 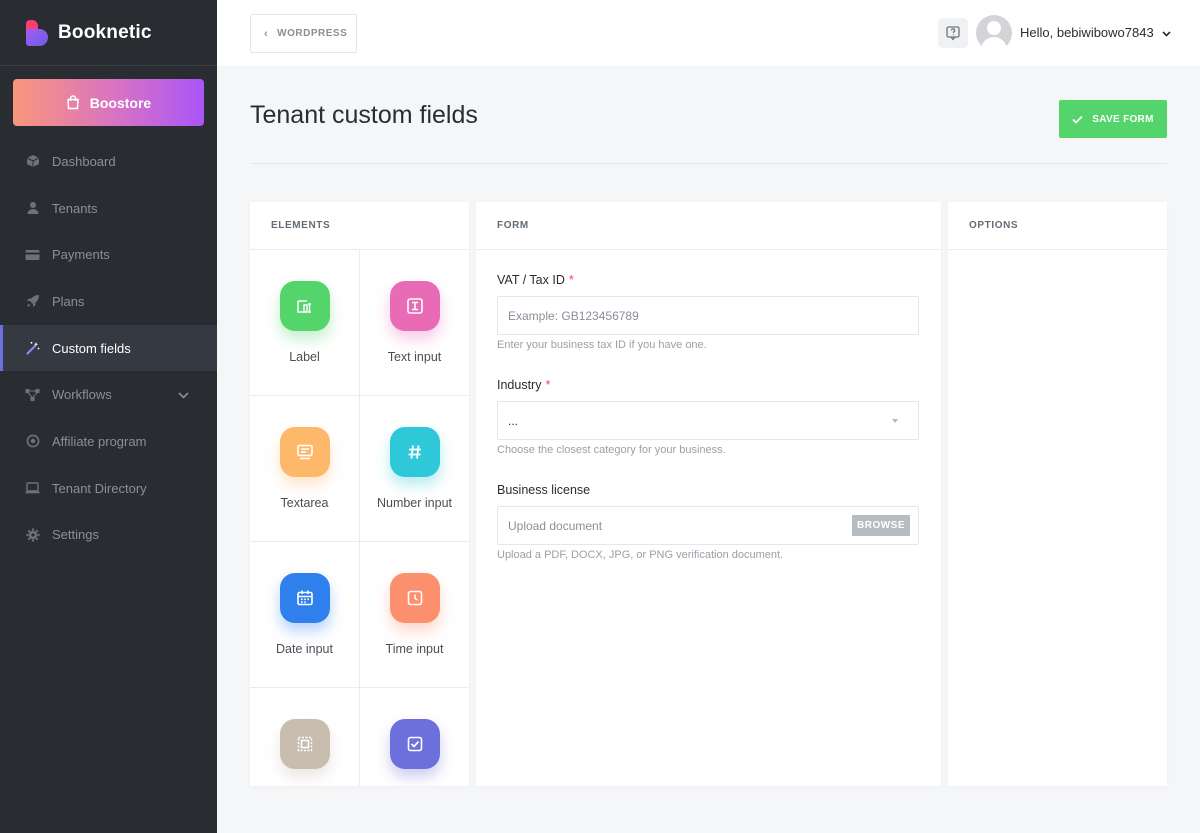 What do you see at coordinates (304, 452) in the screenshot?
I see `textarea-icon` at bounding box center [304, 452].